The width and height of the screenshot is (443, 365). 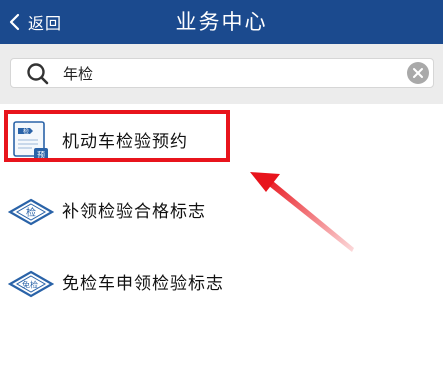 I want to click on page-title: 业务中心, so click(x=221, y=22).